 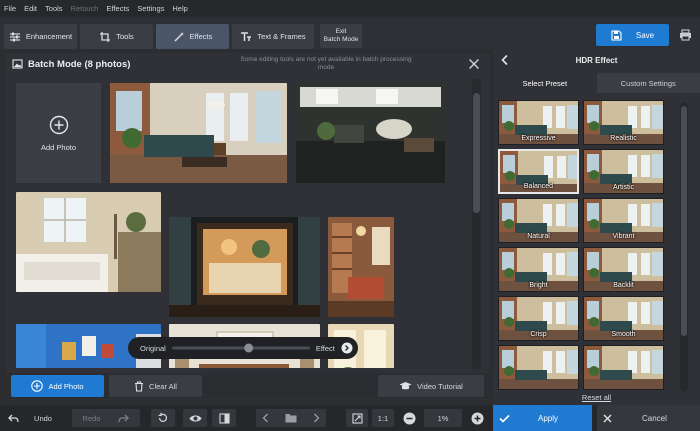 What do you see at coordinates (201, 36) in the screenshot?
I see `tab-effects-label: Effects` at bounding box center [201, 36].